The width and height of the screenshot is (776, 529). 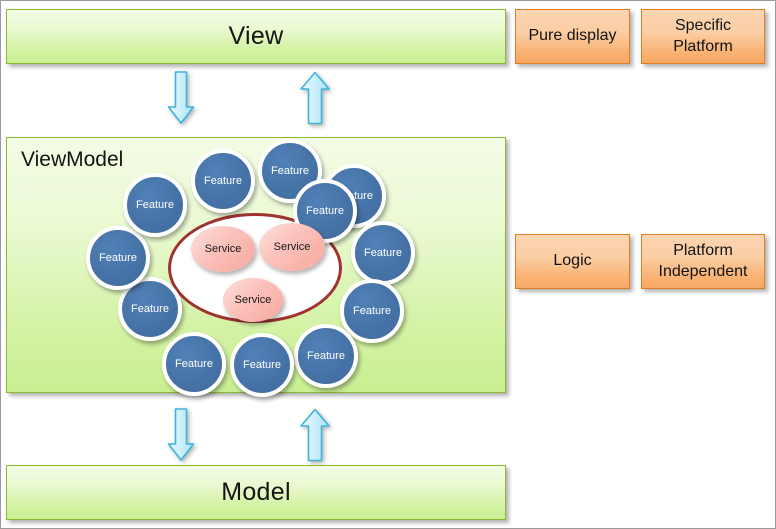 What do you see at coordinates (315, 435) in the screenshot?
I see `arrow-up-icon-model-to-viewmodel` at bounding box center [315, 435].